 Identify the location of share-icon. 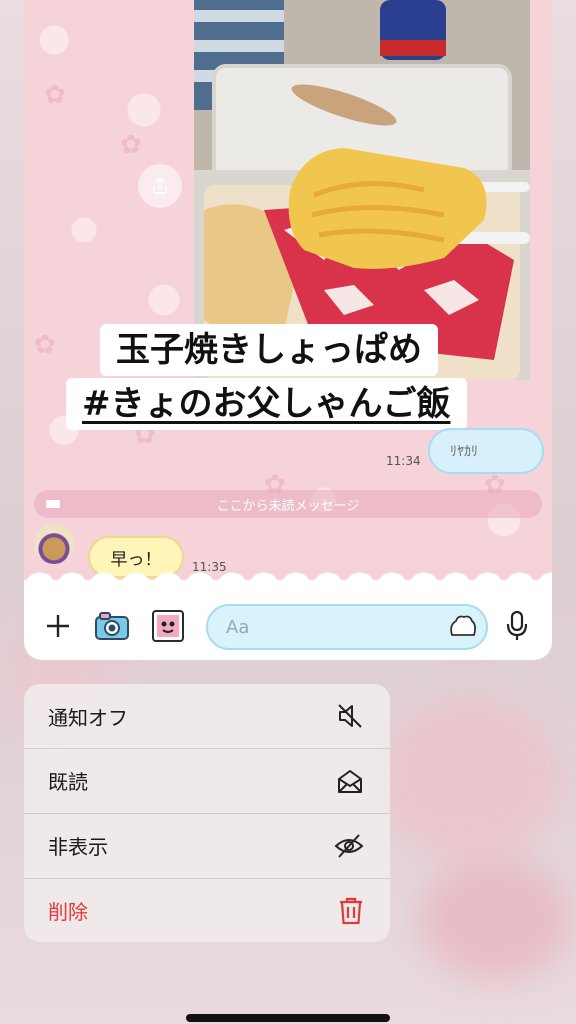
(160, 185).